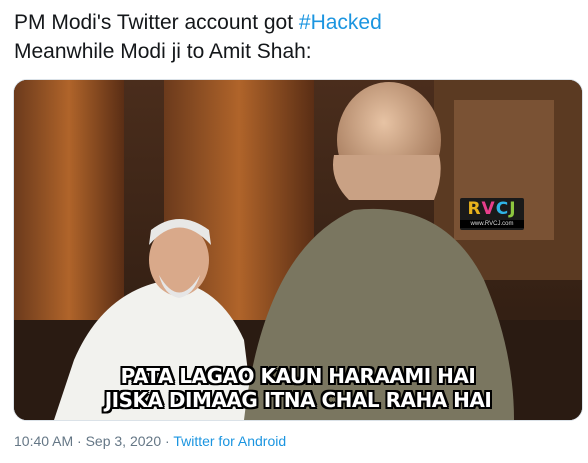  I want to click on meme-caption-line-1: PATA LAGAO KAUN HARAAMI HAI, so click(298, 376).